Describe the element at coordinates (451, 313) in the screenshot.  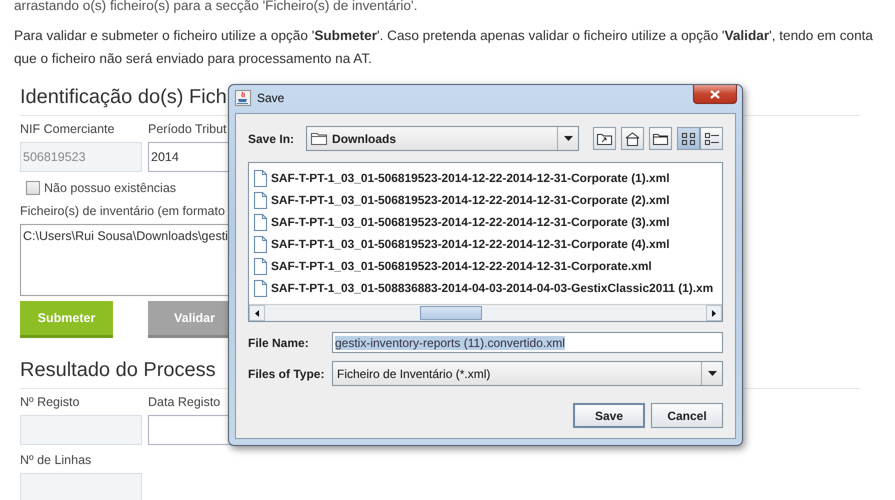
I see `scroll-thumb` at that location.